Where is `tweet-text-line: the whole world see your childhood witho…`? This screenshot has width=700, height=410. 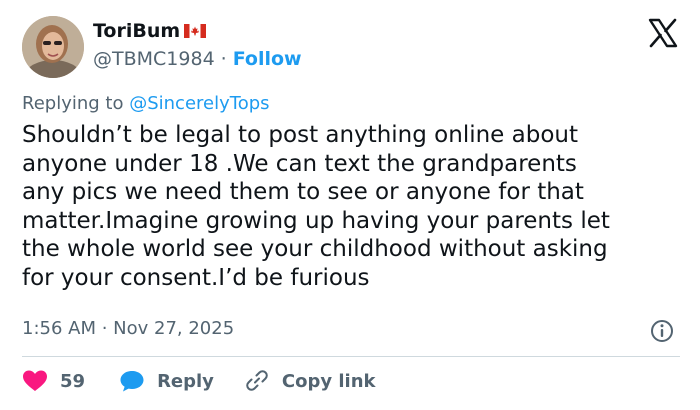
tweet-text-line: the whole world see your childhood witho… is located at coordinates (315, 249).